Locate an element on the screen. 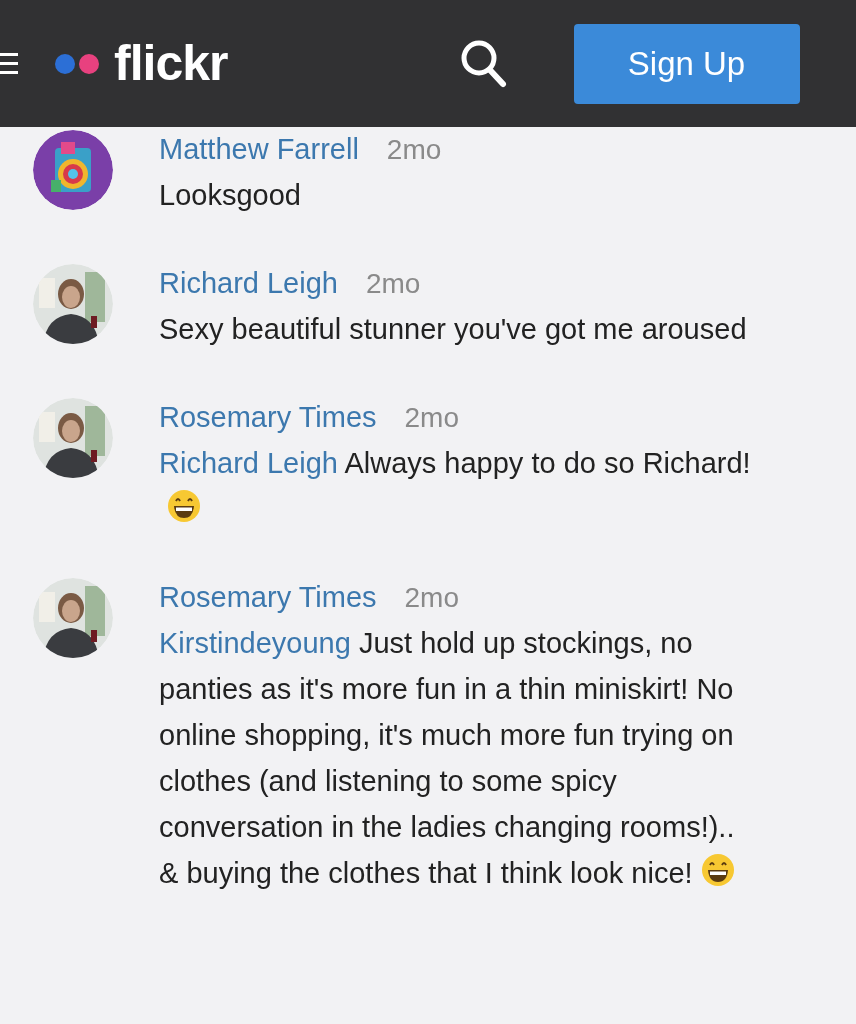 The height and width of the screenshot is (1024, 856). comment-text: Richard Leigh Always happy to do so Richard! is located at coordinates (459, 486).